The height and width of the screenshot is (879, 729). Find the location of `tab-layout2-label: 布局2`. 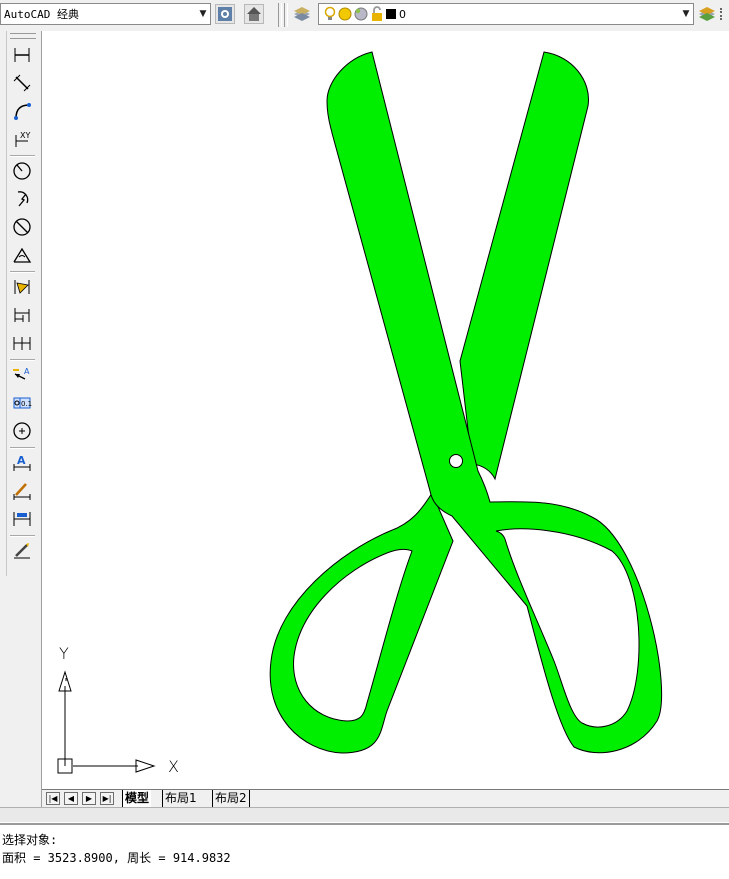

tab-layout2-label: 布局2 is located at coordinates (231, 798).